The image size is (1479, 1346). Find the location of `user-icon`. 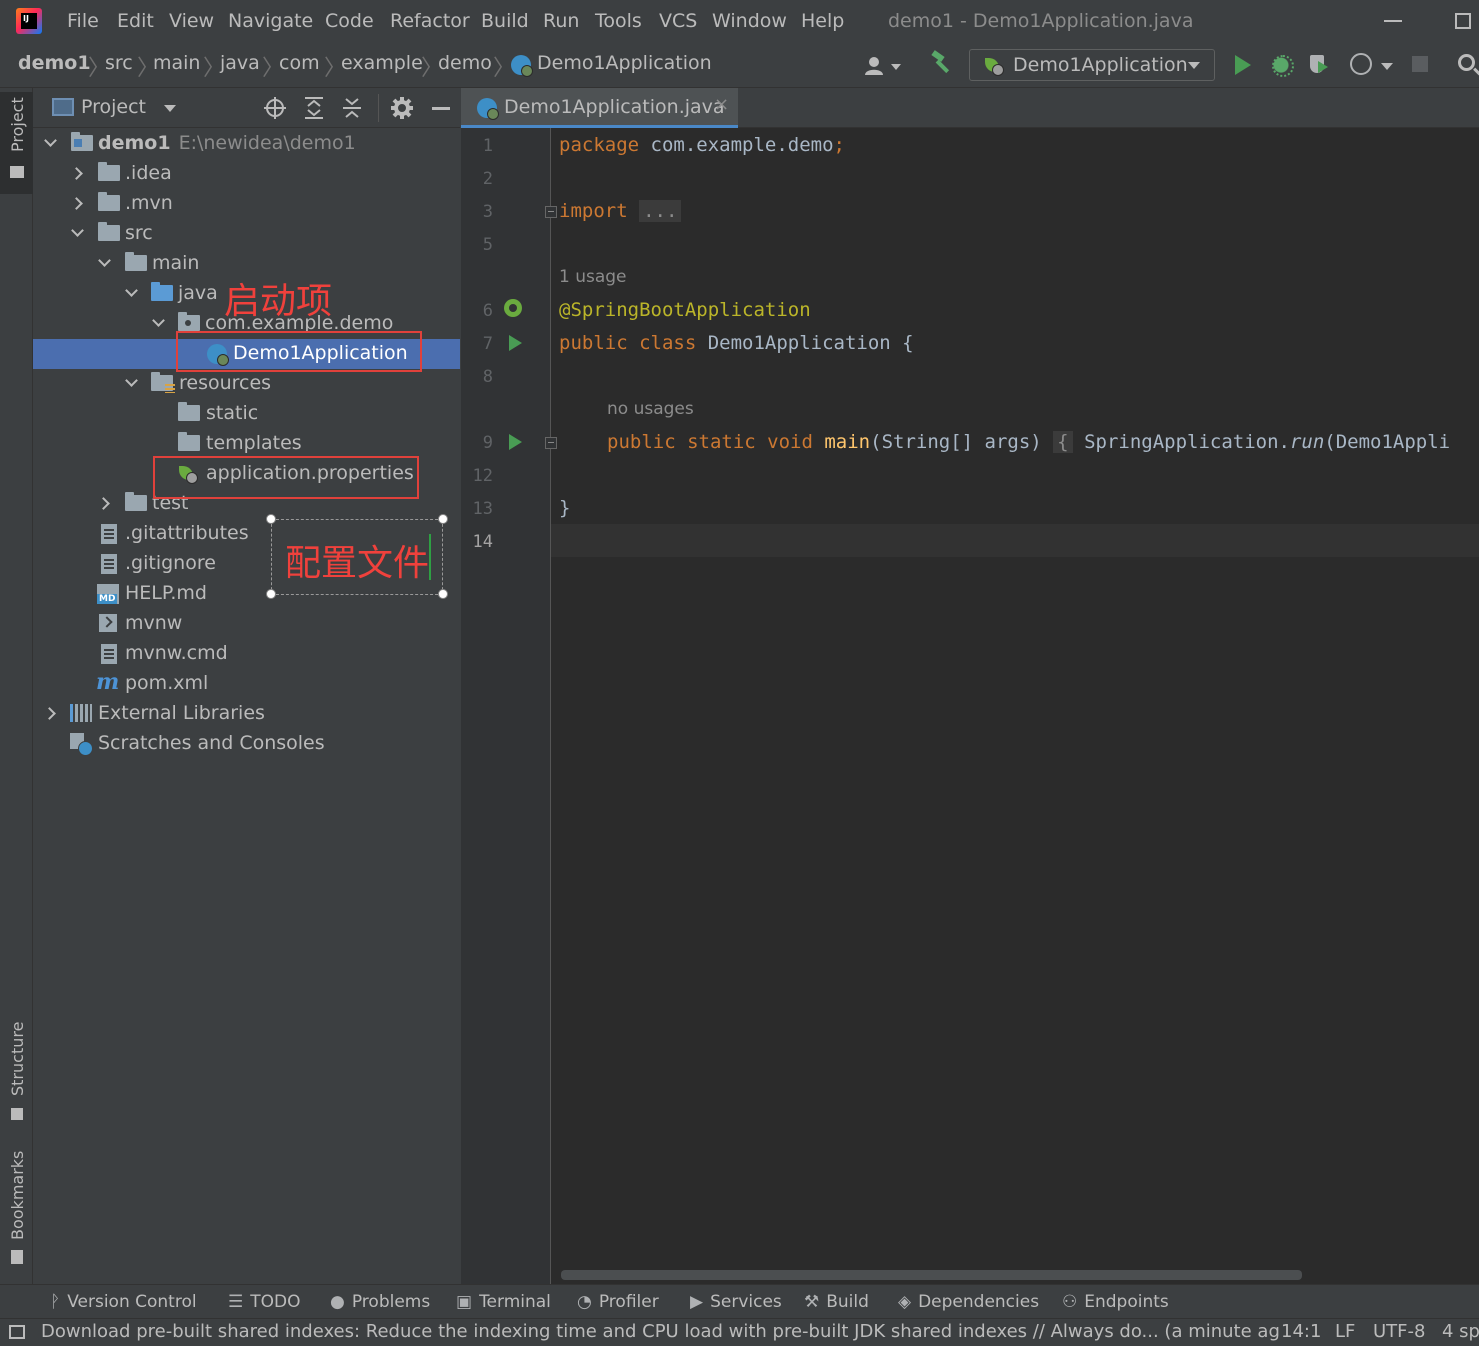

user-icon is located at coordinates (884, 68).